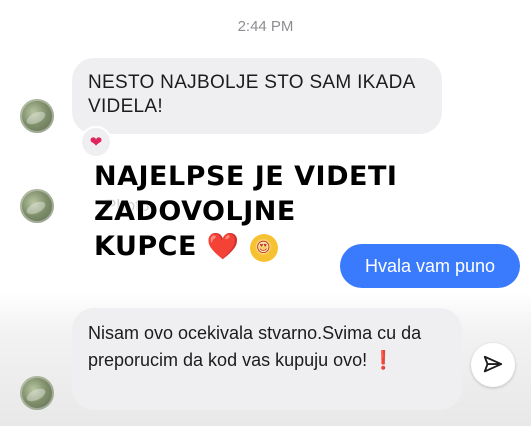 Image resolution: width=531 pixels, height=426 pixels. Describe the element at coordinates (263, 247) in the screenshot. I see `star-struck-emoji: 😍` at that location.